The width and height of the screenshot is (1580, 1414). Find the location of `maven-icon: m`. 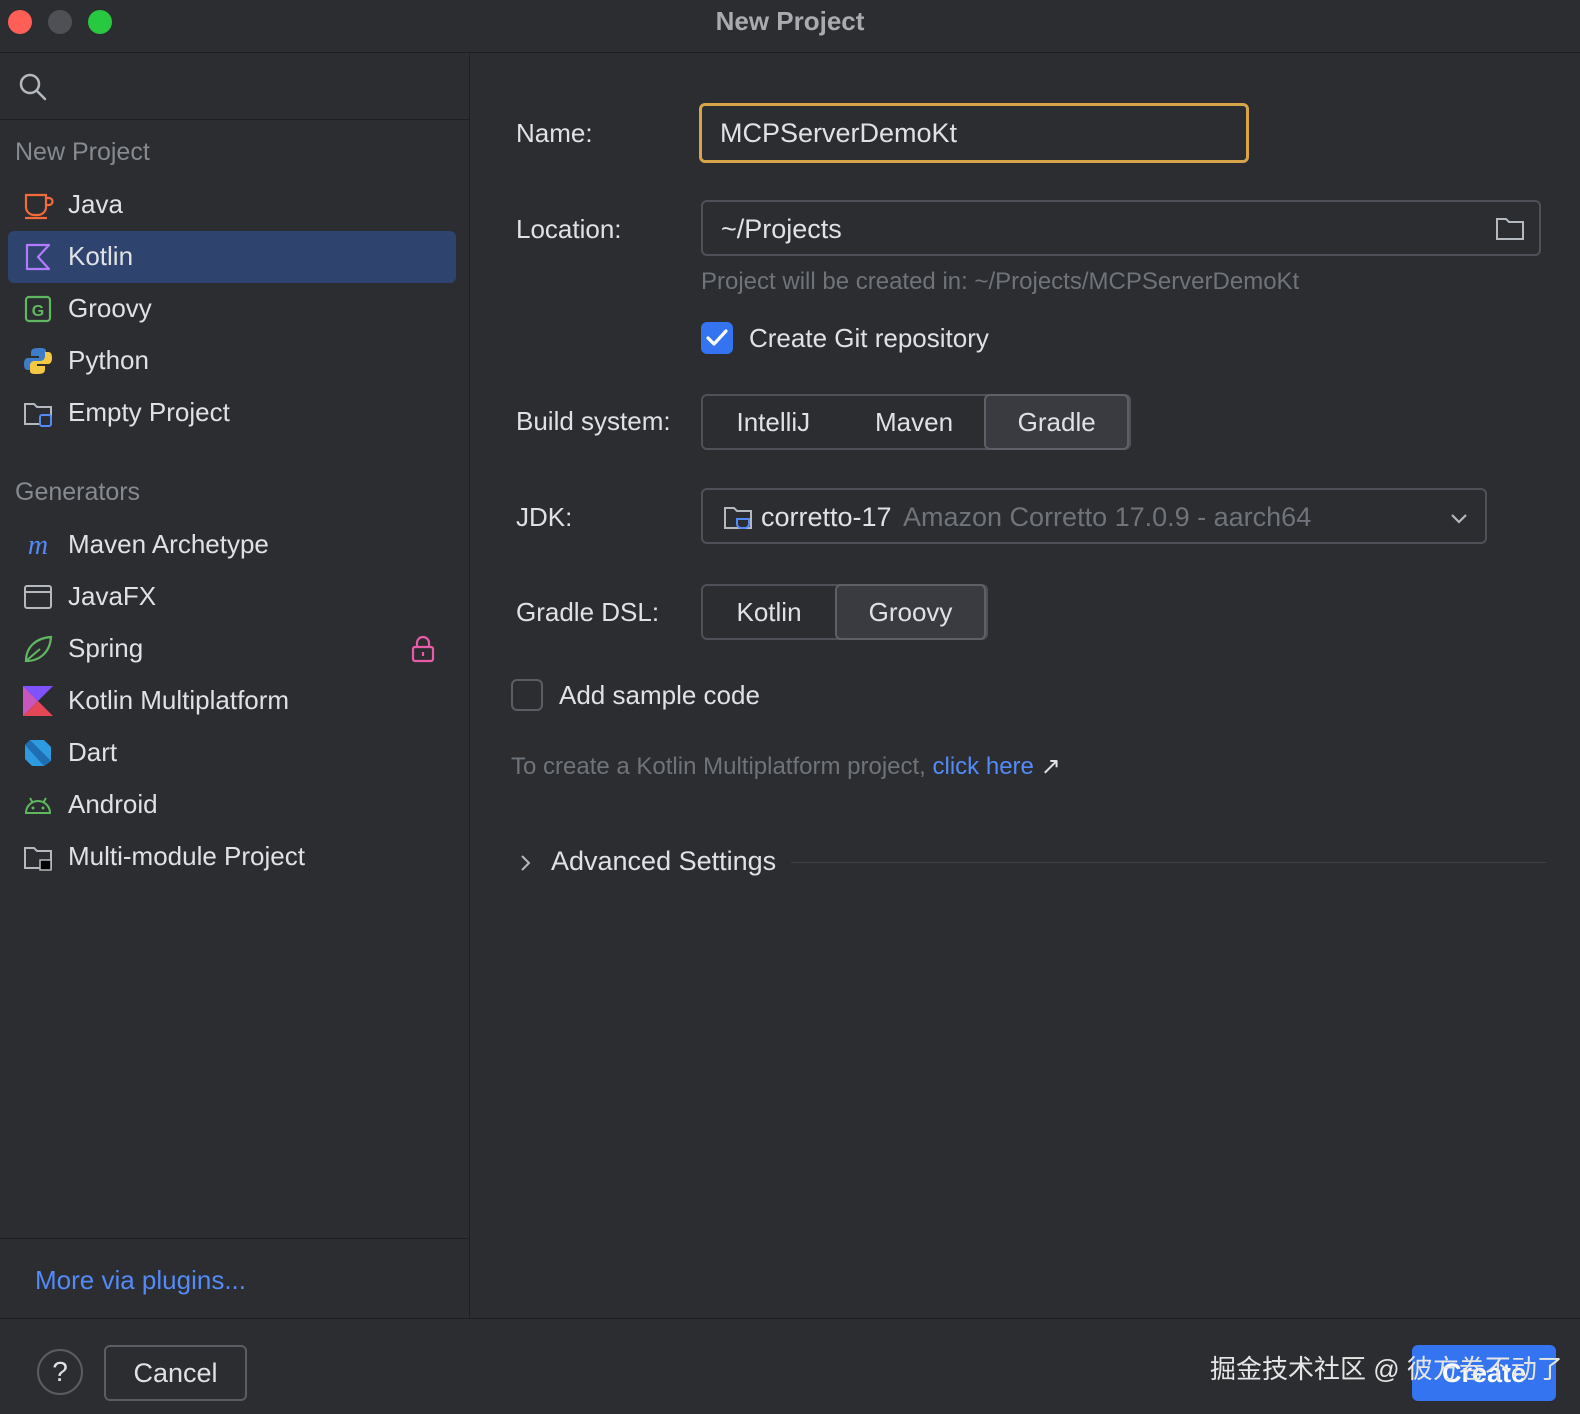

maven-icon: m is located at coordinates (38, 545).